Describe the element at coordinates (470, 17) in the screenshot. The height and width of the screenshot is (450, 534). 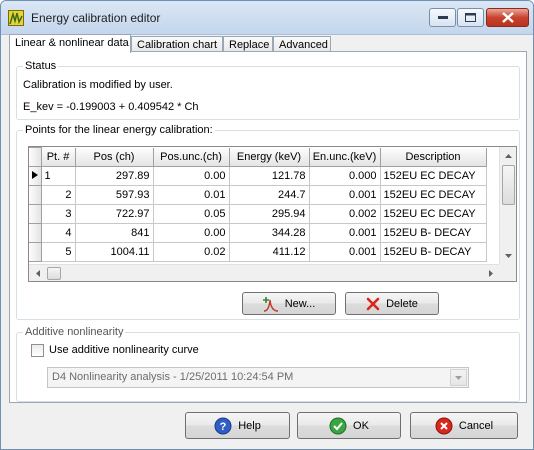
I see `maximize-button` at that location.